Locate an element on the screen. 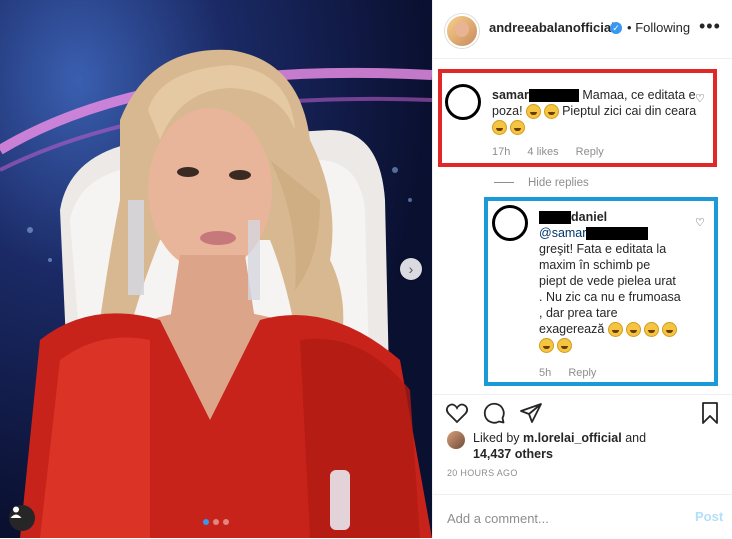  reply-meta: 5h Reply is located at coordinates (574, 373).